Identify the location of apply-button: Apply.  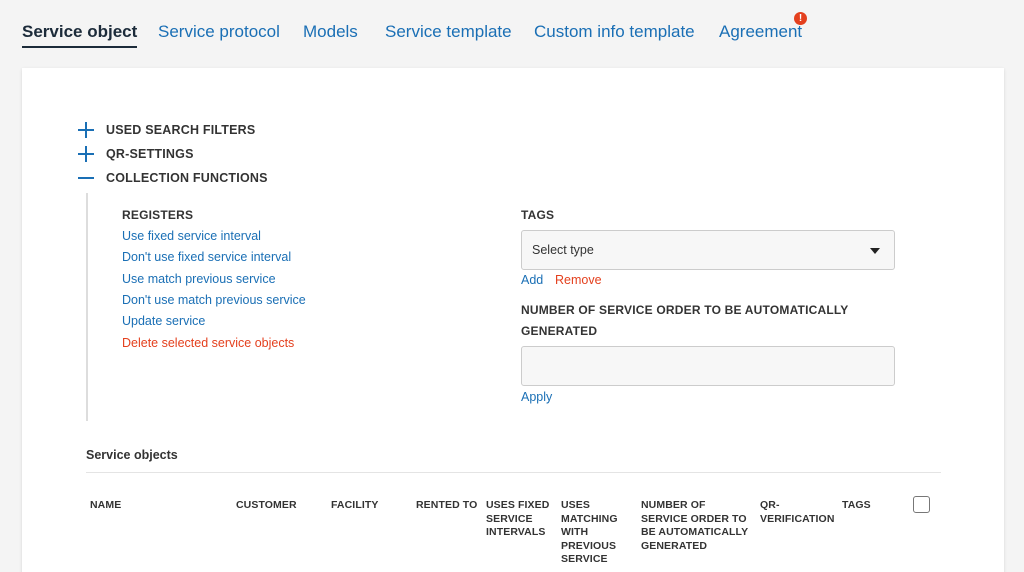
(536, 397).